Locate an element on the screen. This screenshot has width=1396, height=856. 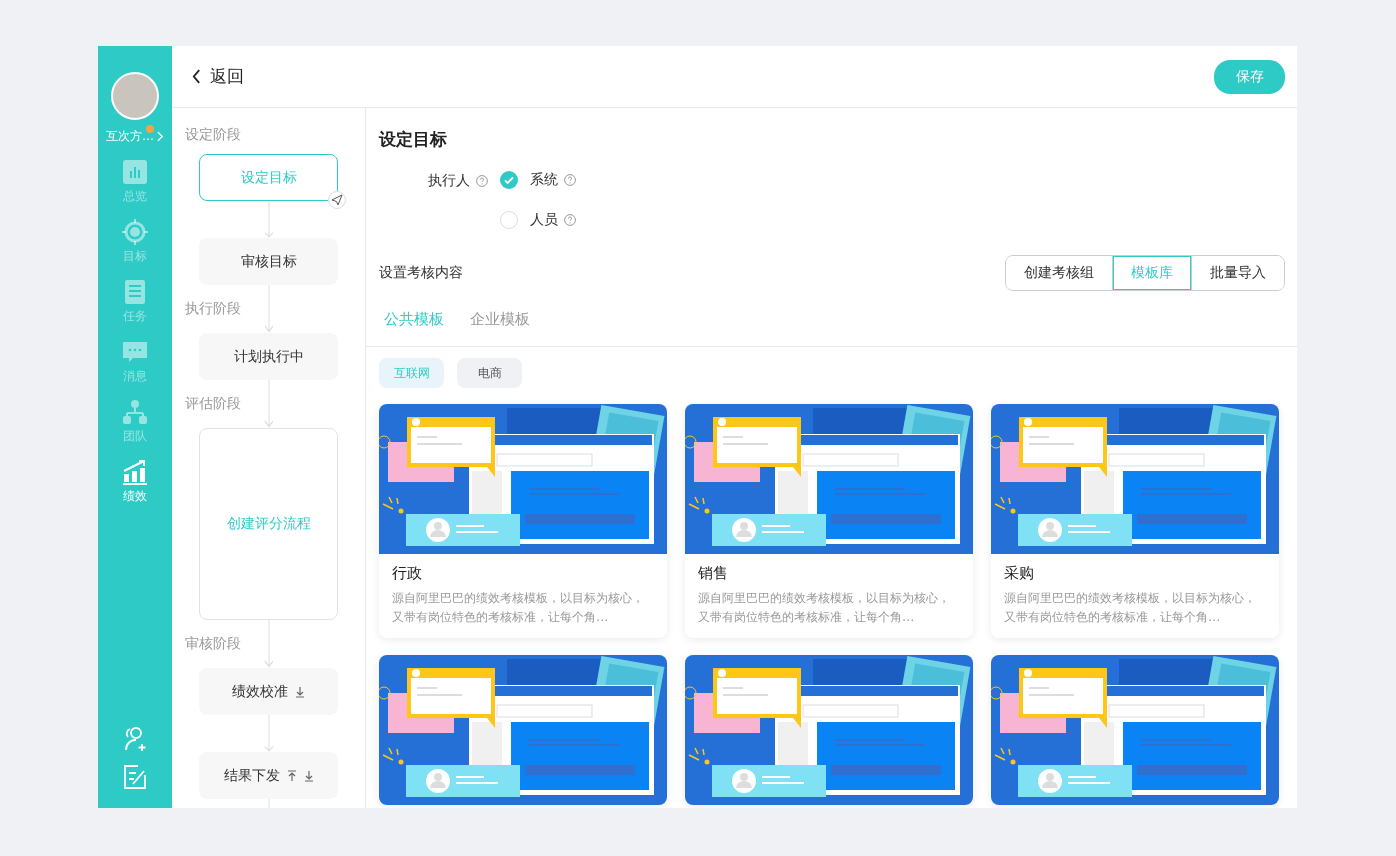
stage-label: 执行阶段 is located at coordinates (213, 309).